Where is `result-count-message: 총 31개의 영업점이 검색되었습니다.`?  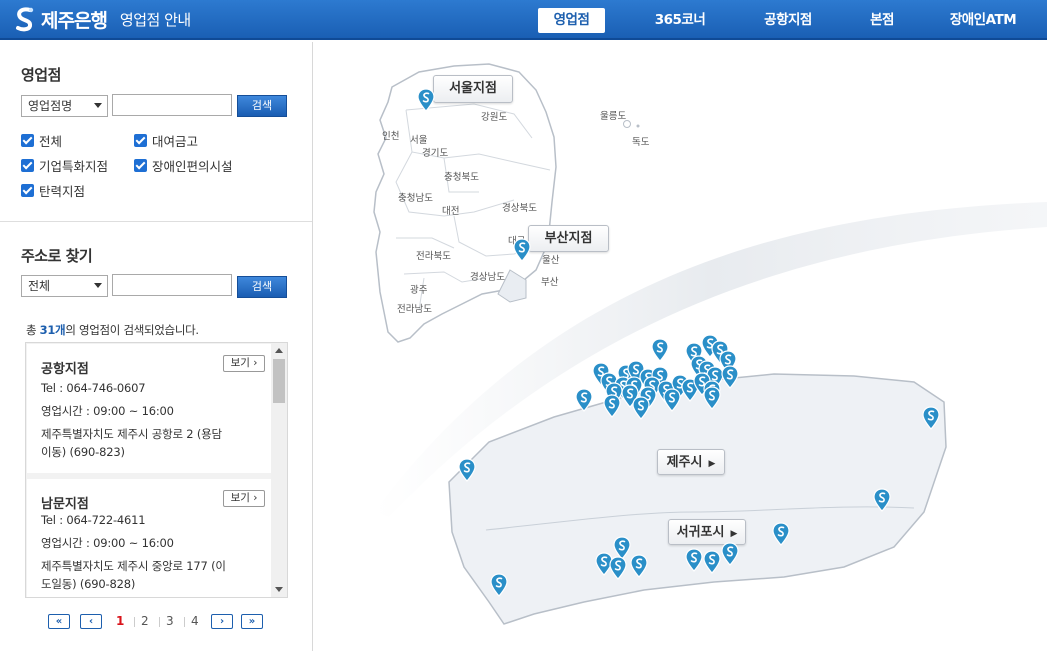 result-count-message: 총 31개의 영업점이 검색되었습니다. is located at coordinates (112, 330).